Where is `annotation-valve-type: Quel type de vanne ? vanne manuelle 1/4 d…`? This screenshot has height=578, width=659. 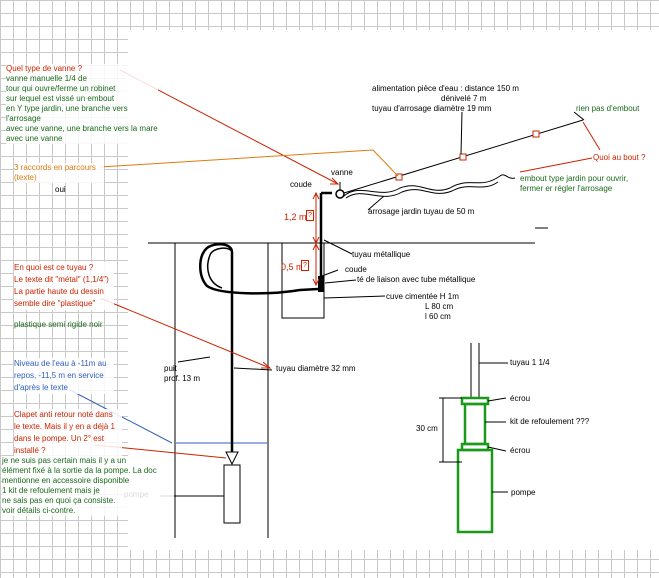
annotation-valve-type: Quel type de vanne ? vanne manuelle 1/4 d… is located at coordinates (82, 104).